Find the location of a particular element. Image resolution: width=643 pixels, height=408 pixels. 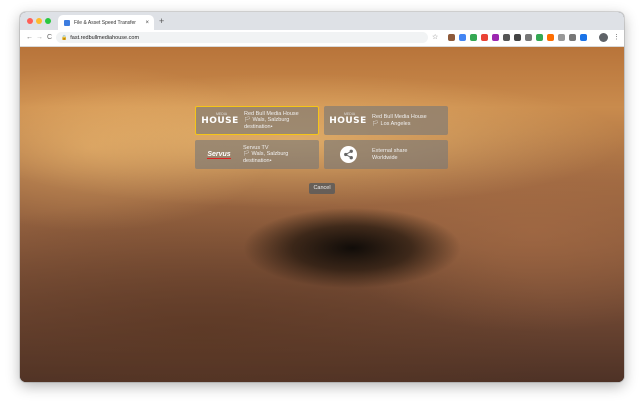

tab-close-icon: × is located at coordinates (147, 23).